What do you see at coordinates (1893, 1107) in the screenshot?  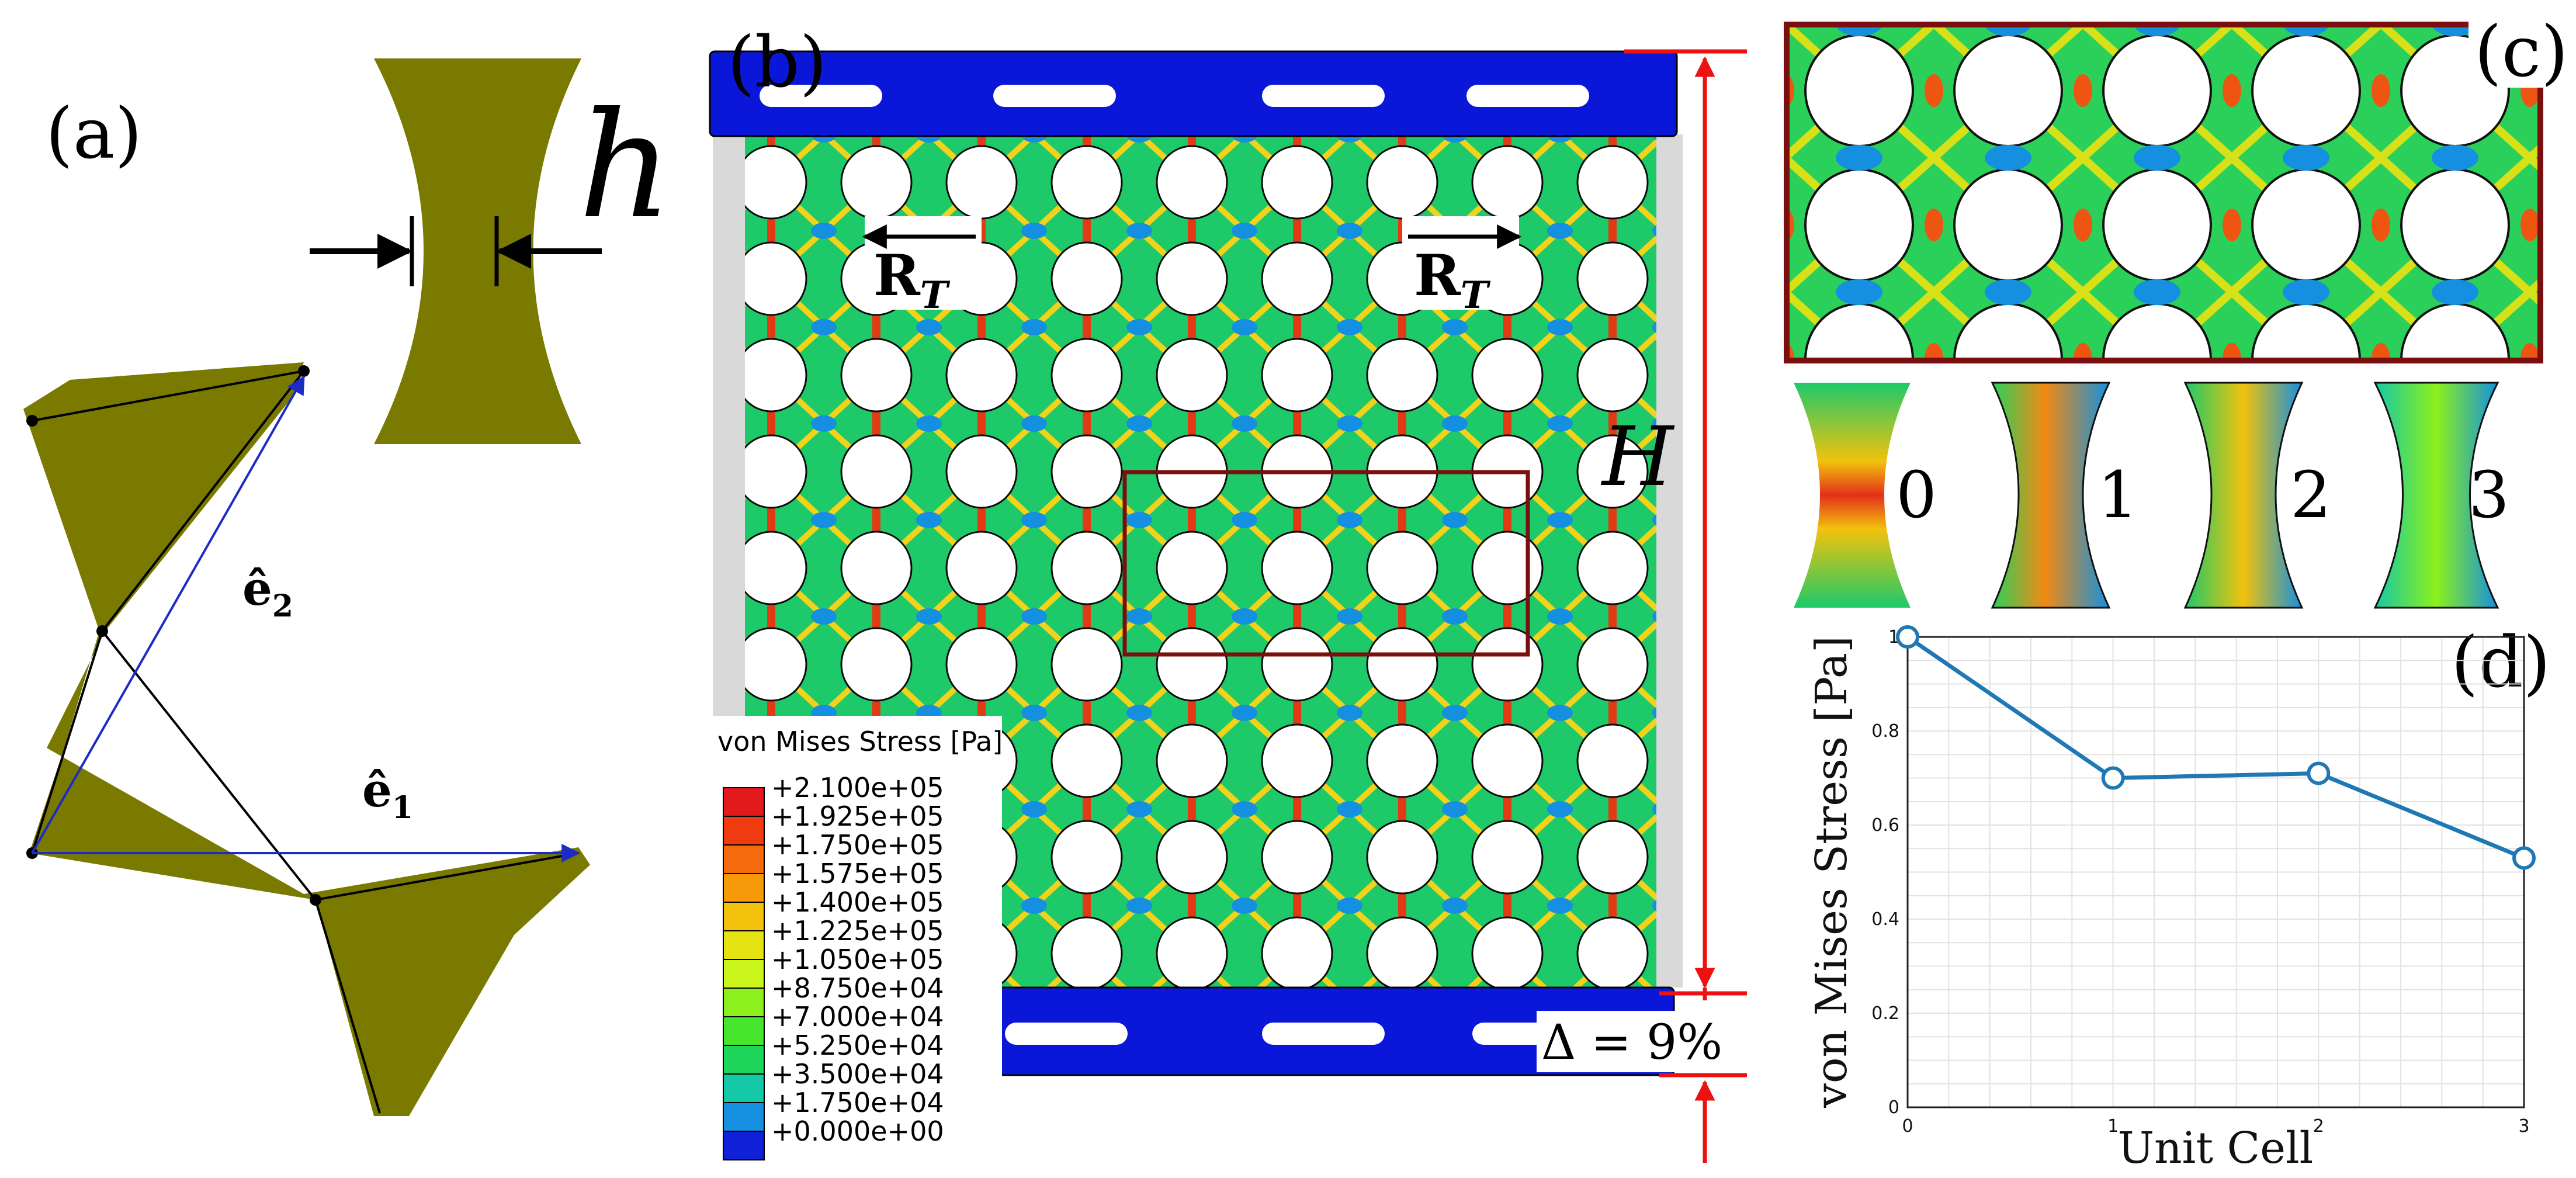 I see `y-tick-label: 0` at bounding box center [1893, 1107].